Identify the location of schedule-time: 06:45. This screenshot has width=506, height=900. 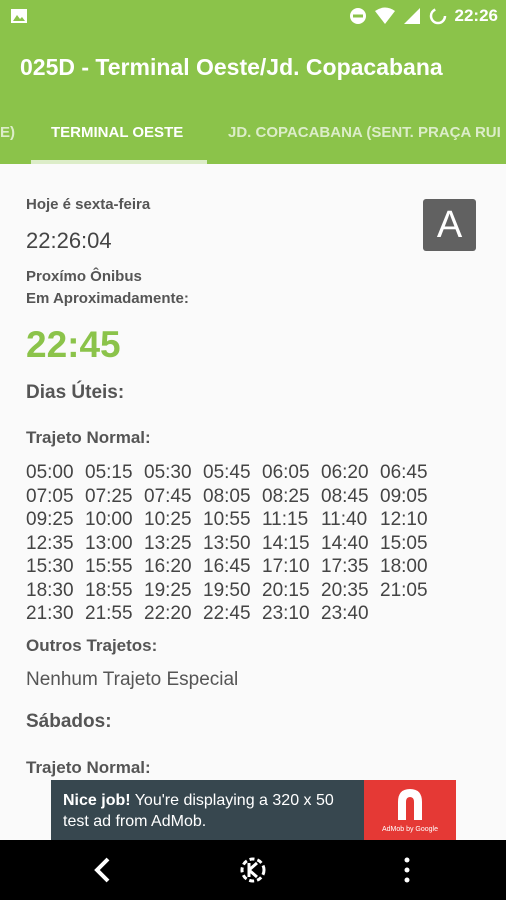
(404, 472).